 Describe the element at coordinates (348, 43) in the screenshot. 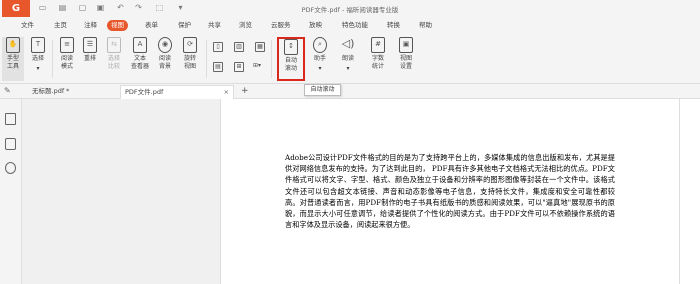

I see `speaker-icon: ◁)` at that location.